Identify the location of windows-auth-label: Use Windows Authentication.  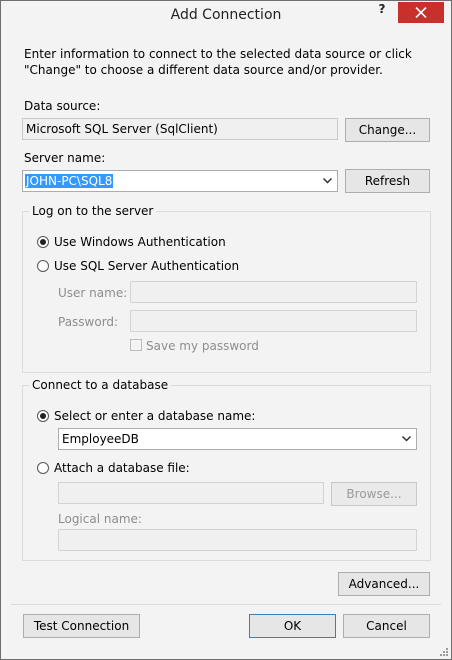
(140, 242).